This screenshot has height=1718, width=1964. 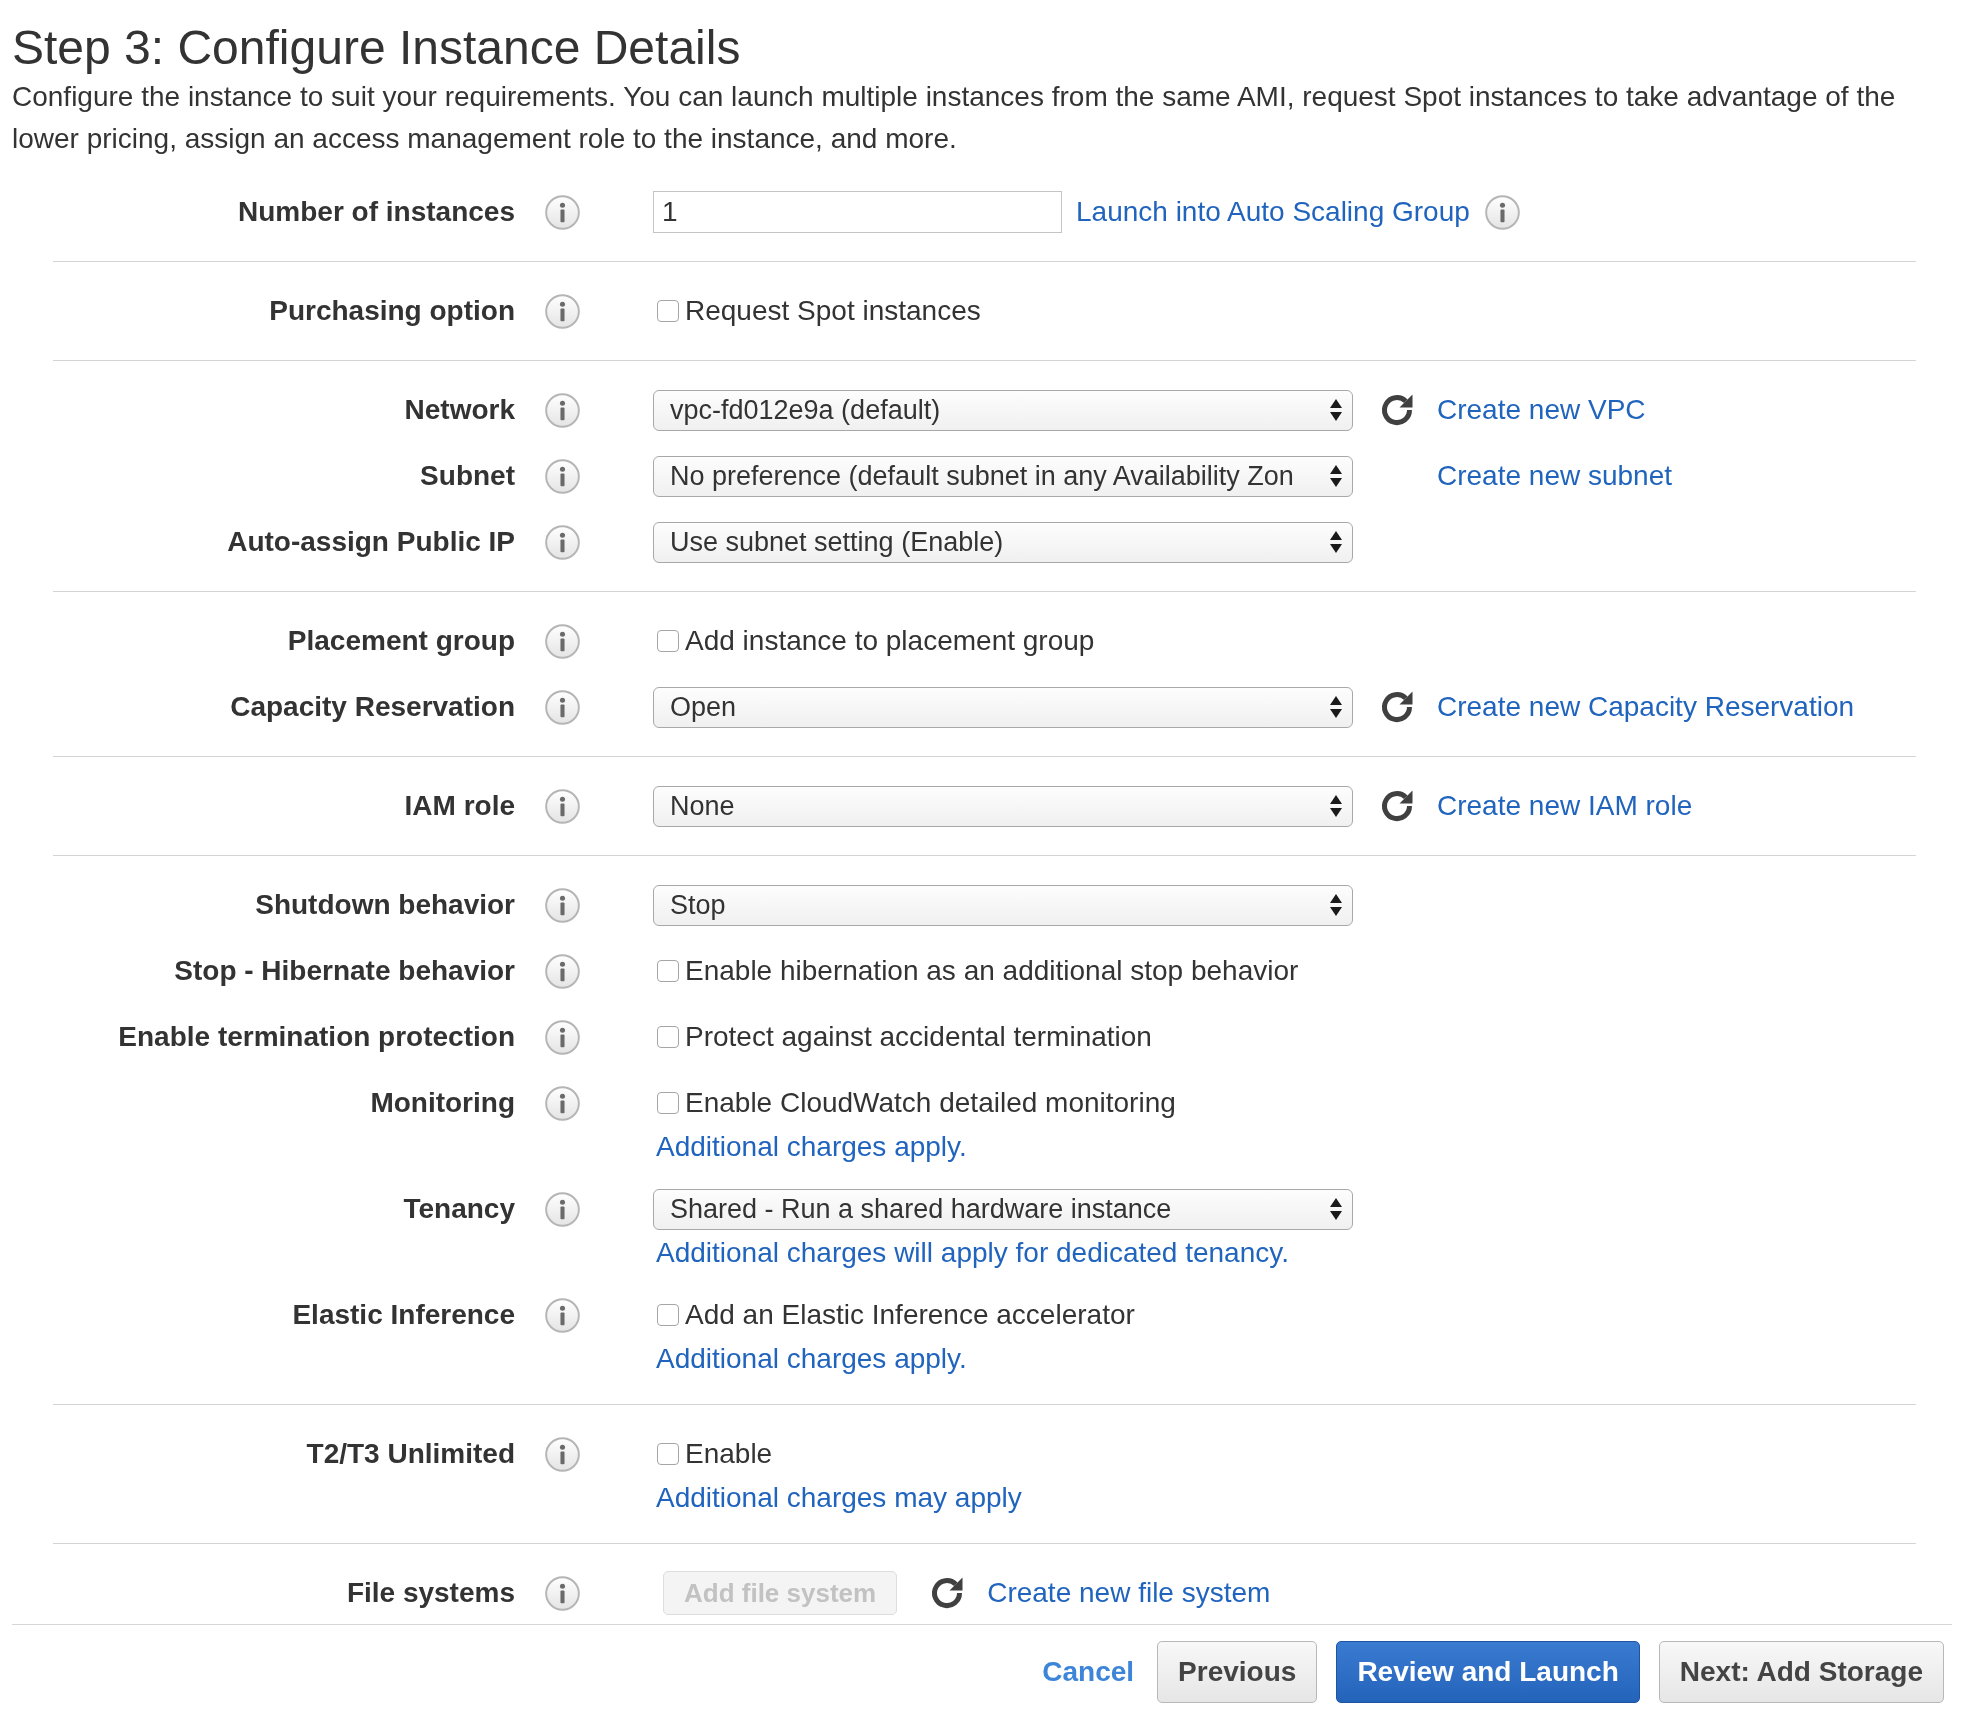 I want to click on dropdown-select: No preference (default subnet in any Availability Zon, so click(x=1003, y=476).